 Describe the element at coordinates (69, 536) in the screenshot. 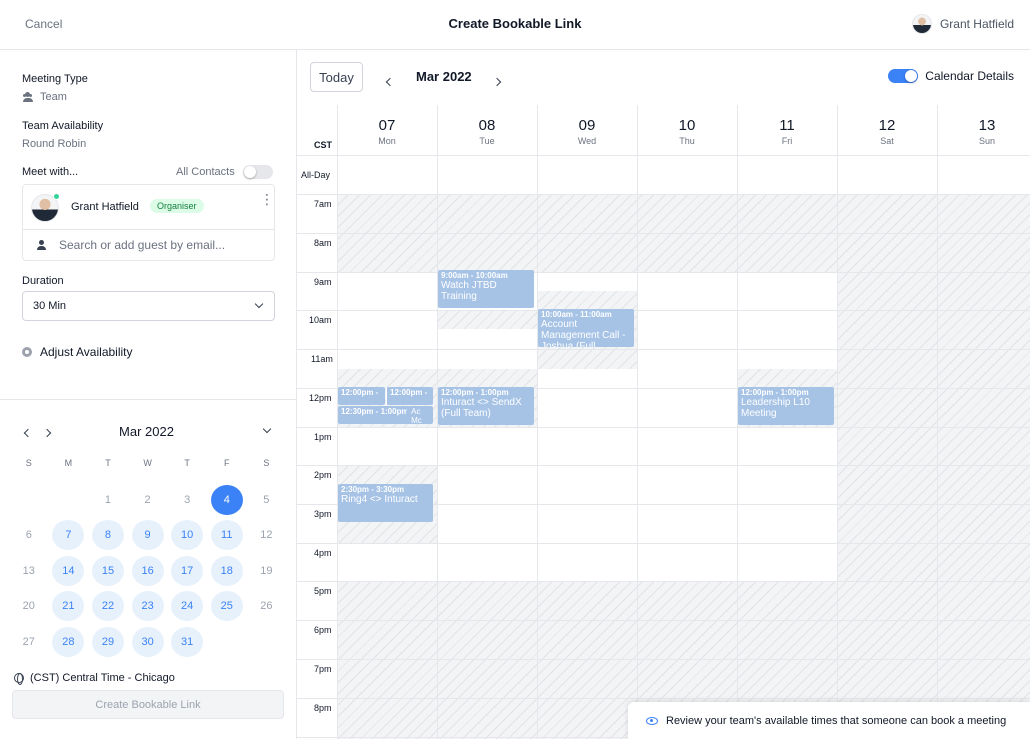

I see `mini-day-available: 7` at that location.